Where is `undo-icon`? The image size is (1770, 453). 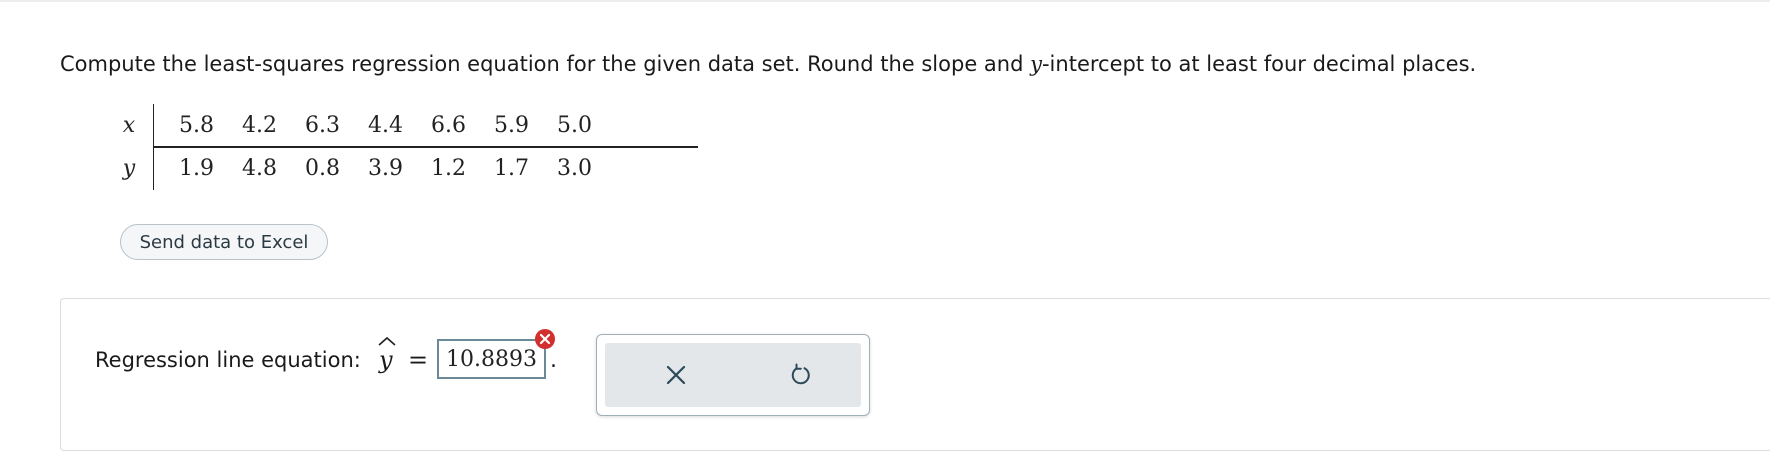
undo-icon is located at coordinates (801, 375).